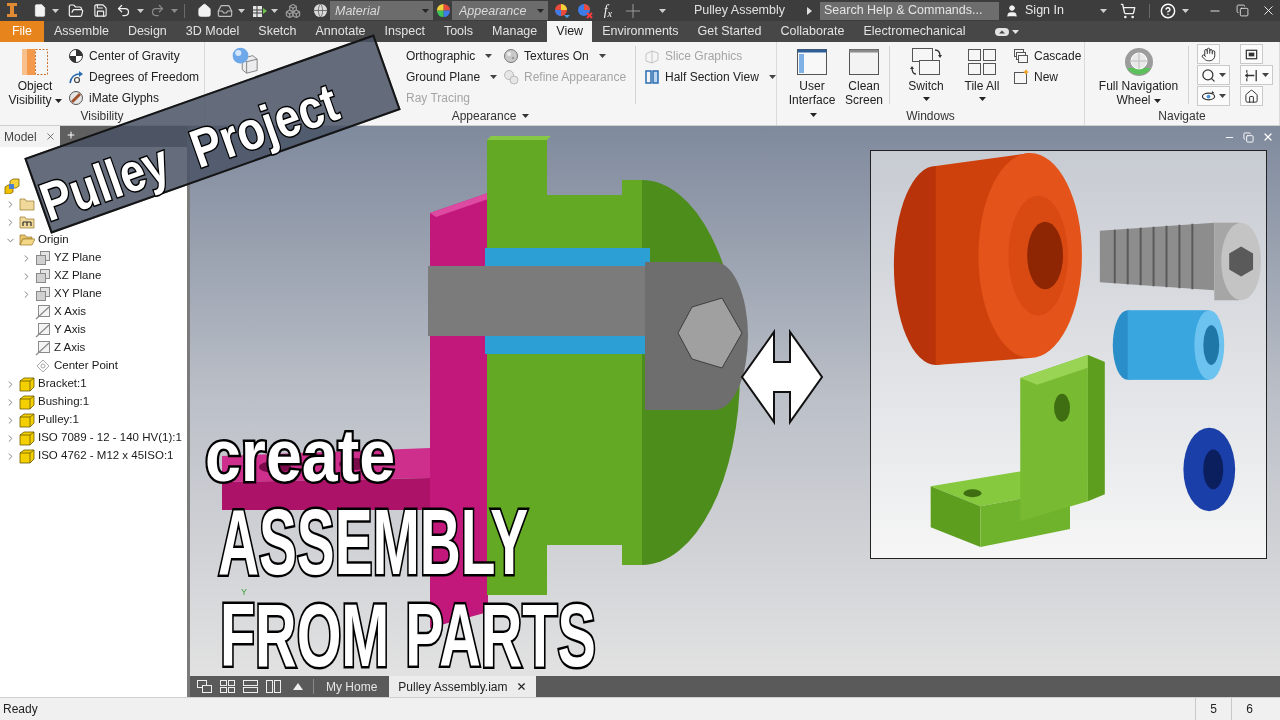 The width and height of the screenshot is (1280, 720). Describe the element at coordinates (277, 31) in the screenshot. I see `ribbon-tab: Sketch` at that location.